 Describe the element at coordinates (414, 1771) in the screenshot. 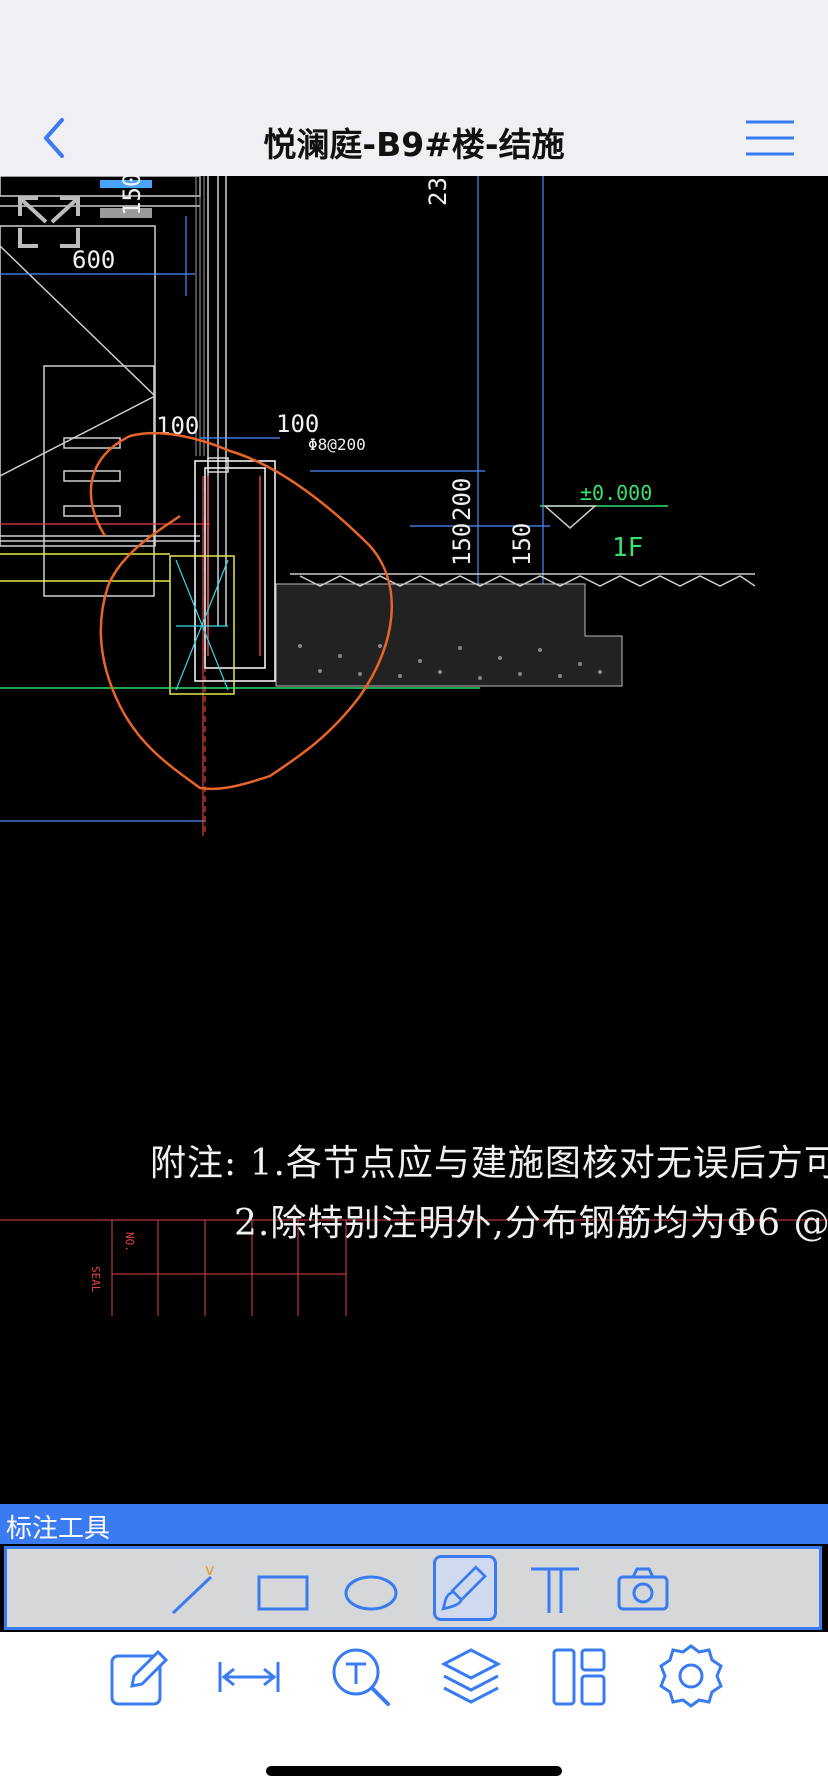

I see `home-indicator` at that location.